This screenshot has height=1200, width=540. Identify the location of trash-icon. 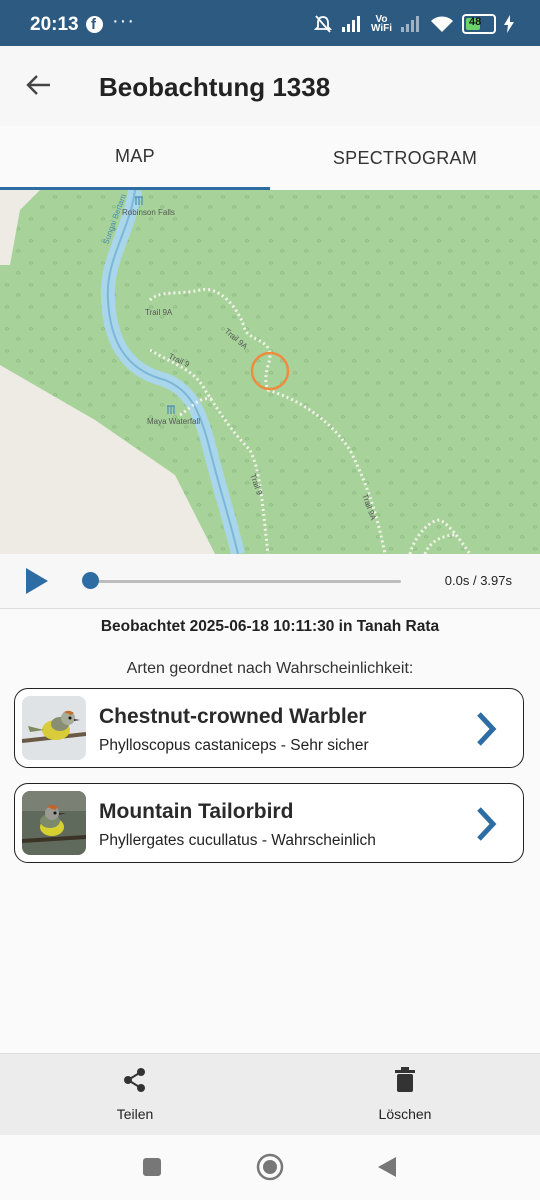
(405, 1079).